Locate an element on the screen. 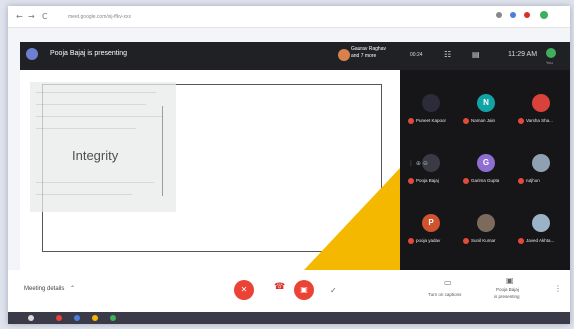  participant-name-row: Garima Gupta is located at coordinates (488, 181).